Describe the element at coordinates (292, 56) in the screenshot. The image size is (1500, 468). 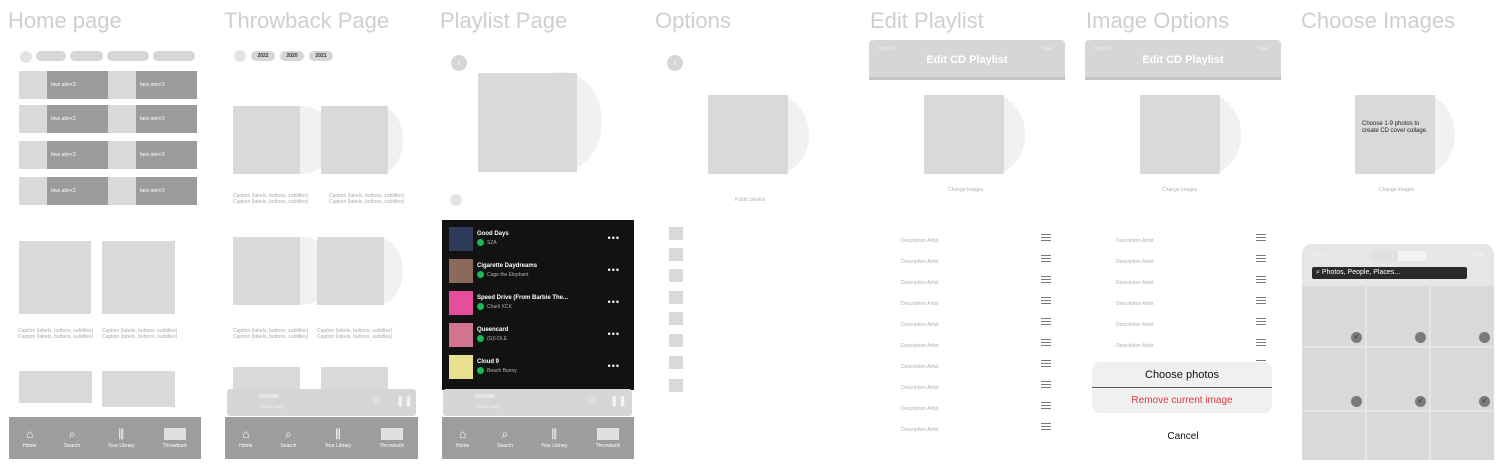
I see `year-chip-2020: 2020` at that location.